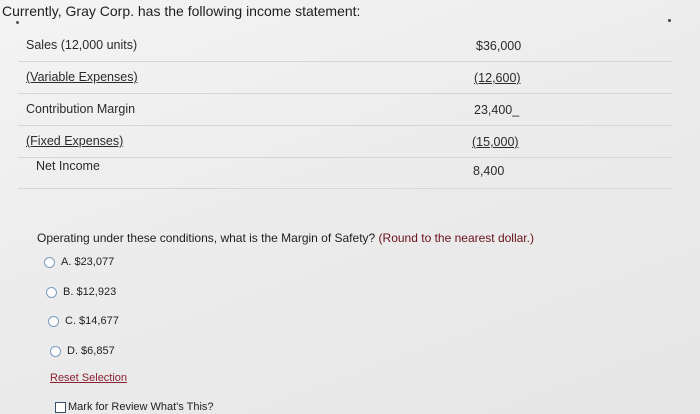 This screenshot has width=700, height=414. Describe the element at coordinates (345, 142) in the screenshot. I see `table-row-fixed-expenses: (Fixed Expenses) (15,000)` at that location.